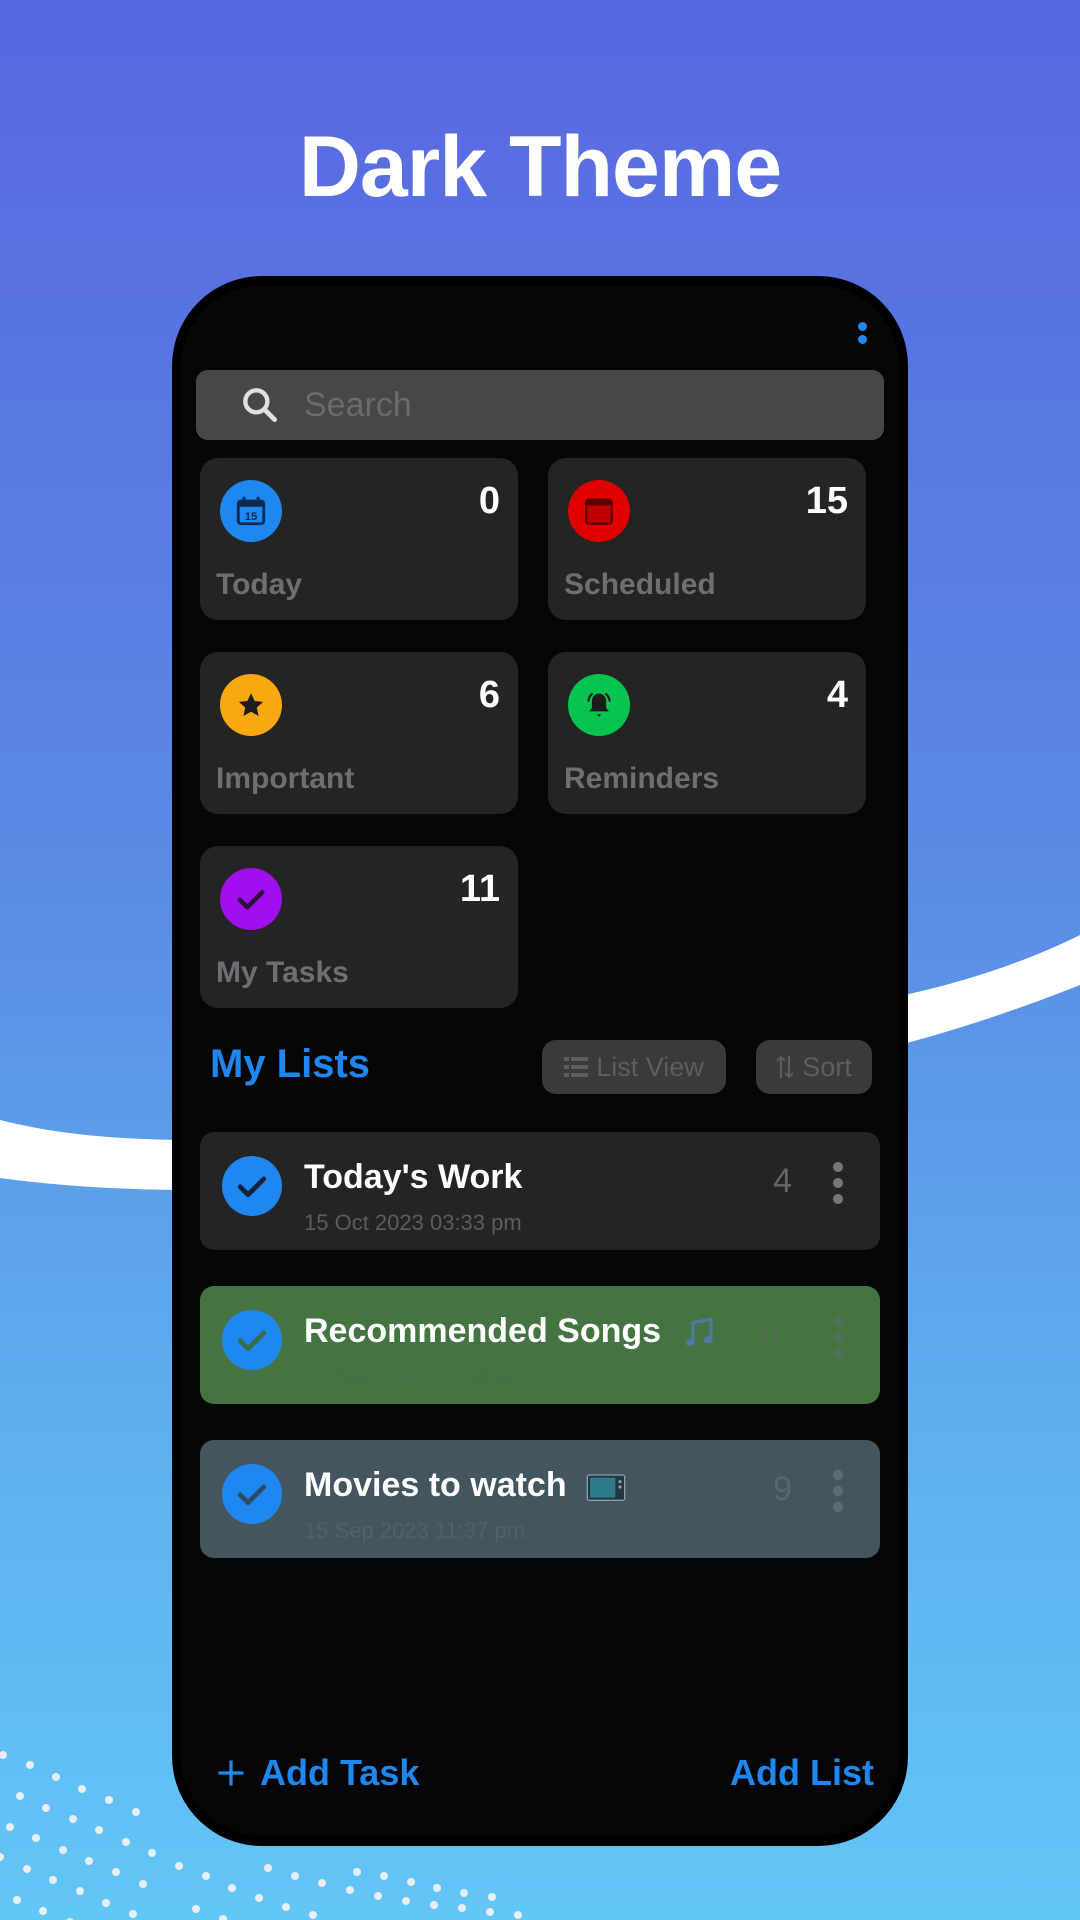 Image resolution: width=1080 pixels, height=1920 pixels. I want to click on sort-button: Sort, so click(814, 1067).